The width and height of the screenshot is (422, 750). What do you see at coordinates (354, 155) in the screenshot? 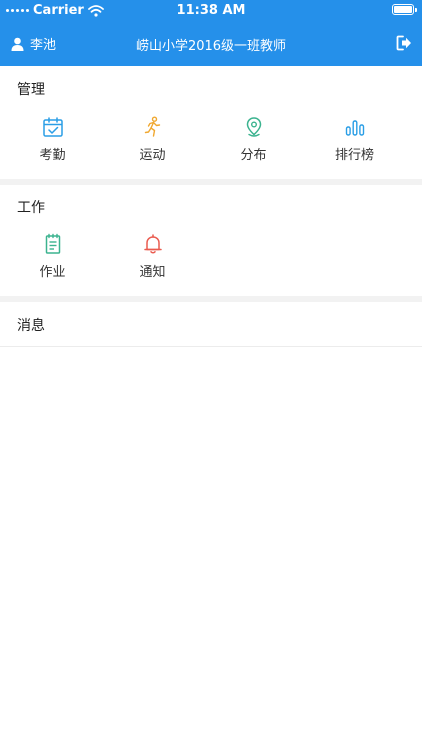
I see `ranking-label: 排行榜` at bounding box center [354, 155].